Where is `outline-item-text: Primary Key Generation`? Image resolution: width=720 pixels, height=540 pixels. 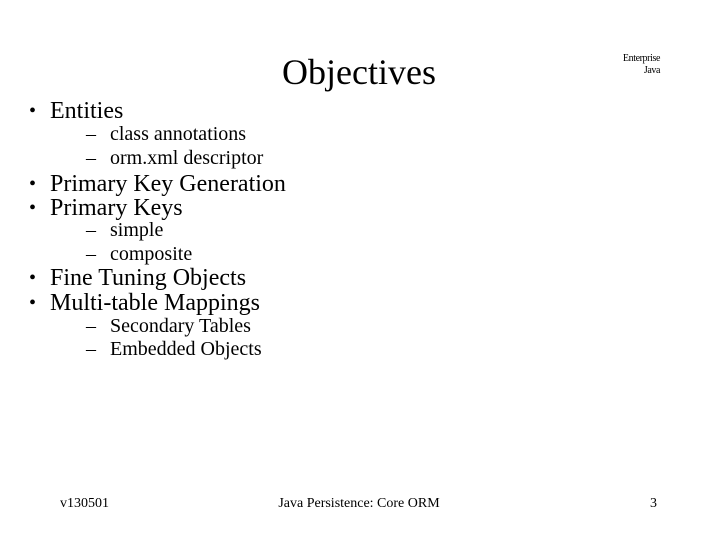
outline-item-text: Primary Key Generation is located at coordinates (168, 184).